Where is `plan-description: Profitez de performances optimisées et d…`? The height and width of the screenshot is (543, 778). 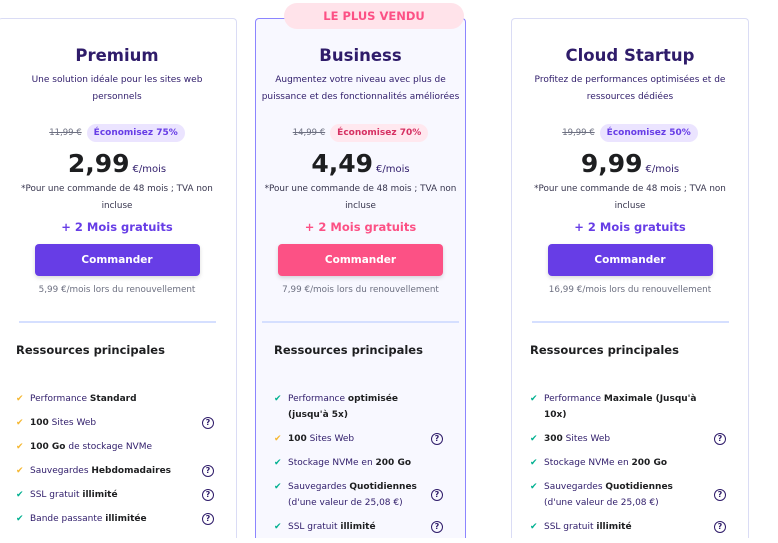
plan-description: Profitez de performances optimisées et d… is located at coordinates (630, 88).